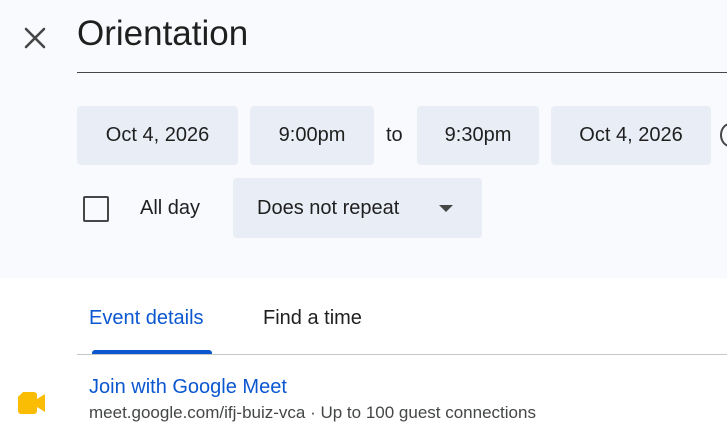 The image size is (727, 442). Describe the element at coordinates (146, 318) in the screenshot. I see `tab-event-details: Event details` at that location.